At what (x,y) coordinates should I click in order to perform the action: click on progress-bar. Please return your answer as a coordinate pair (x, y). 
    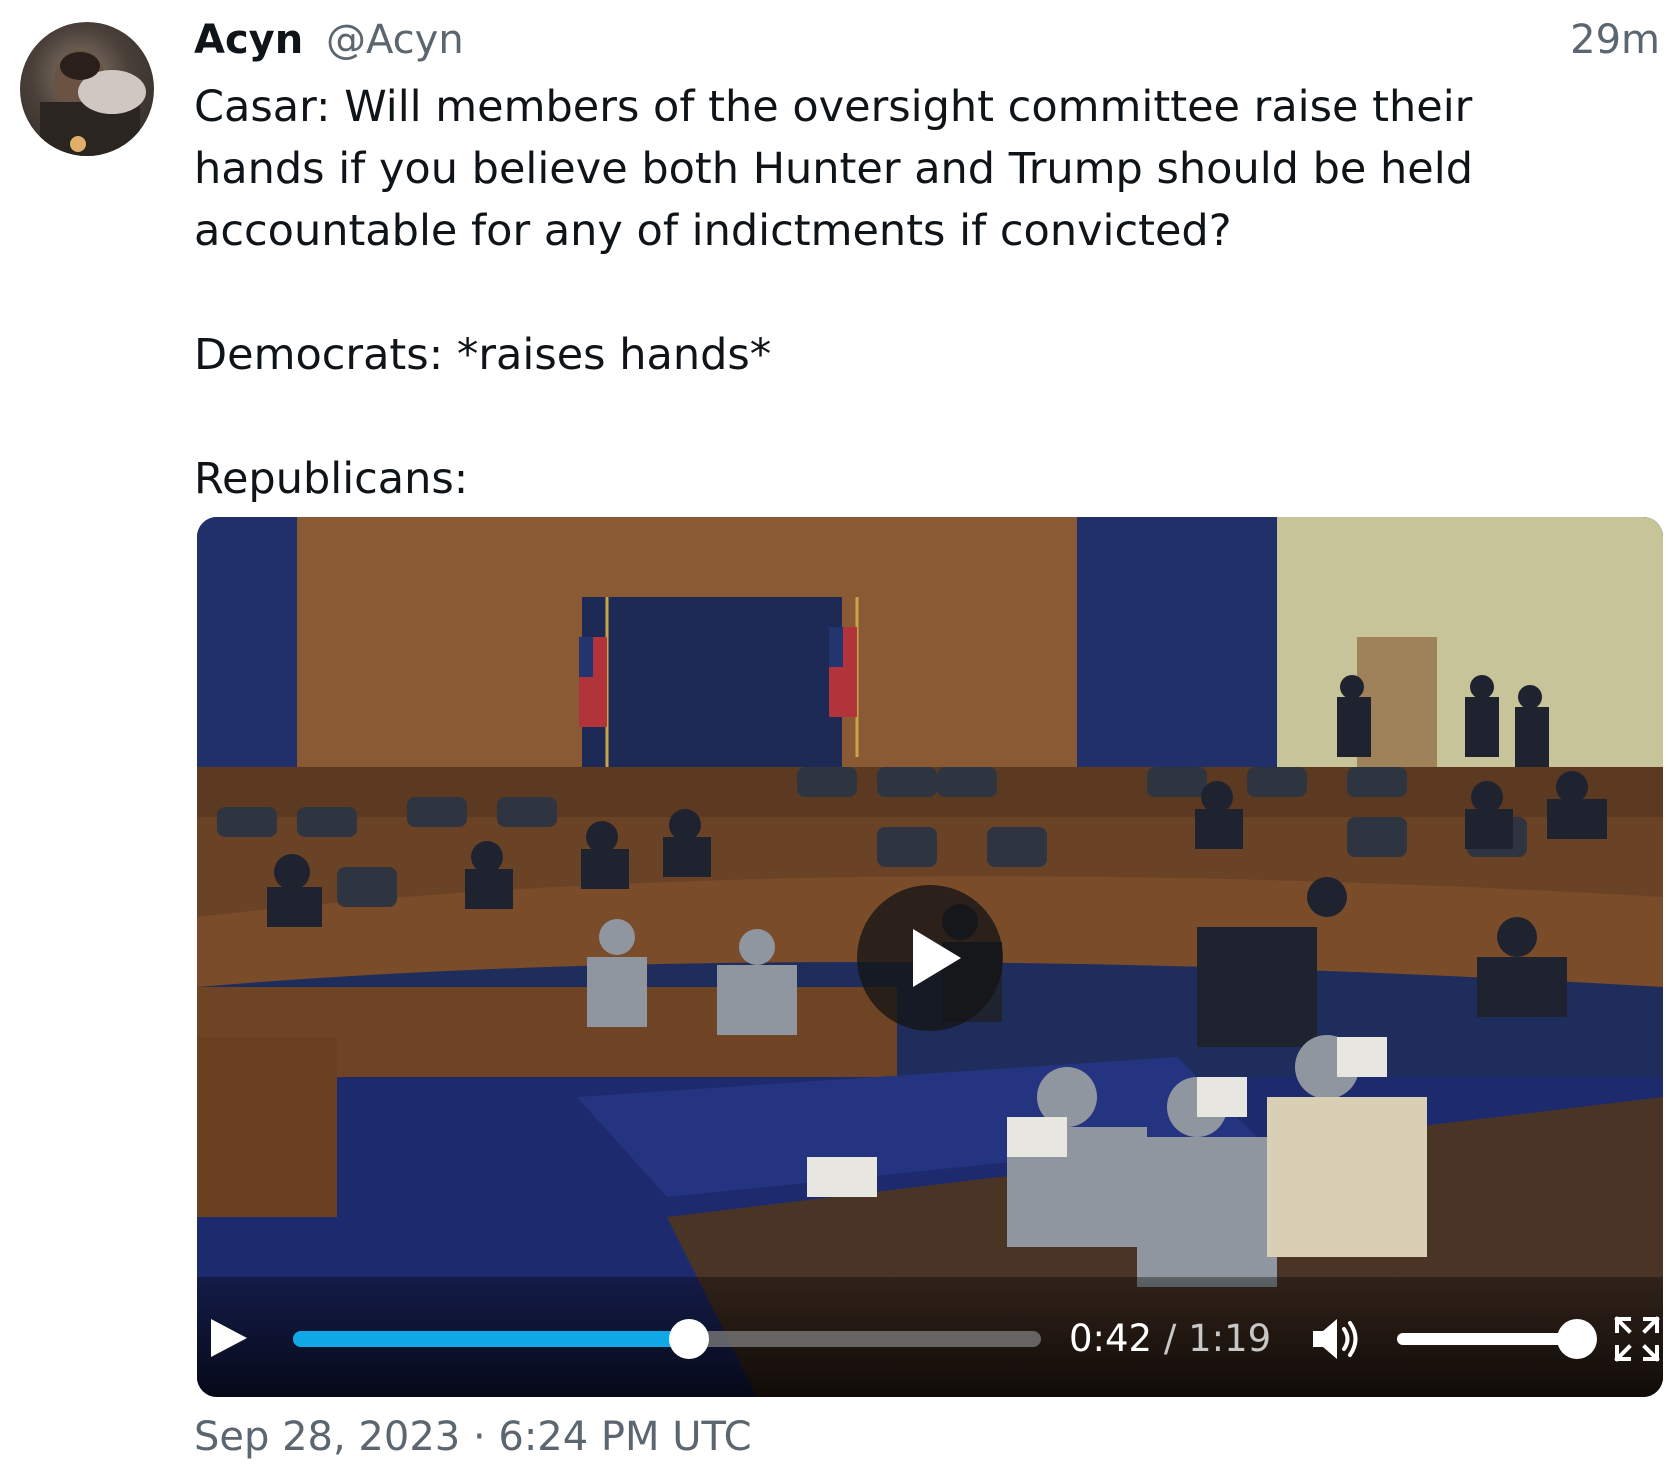
    Looking at the image, I should click on (667, 1339).